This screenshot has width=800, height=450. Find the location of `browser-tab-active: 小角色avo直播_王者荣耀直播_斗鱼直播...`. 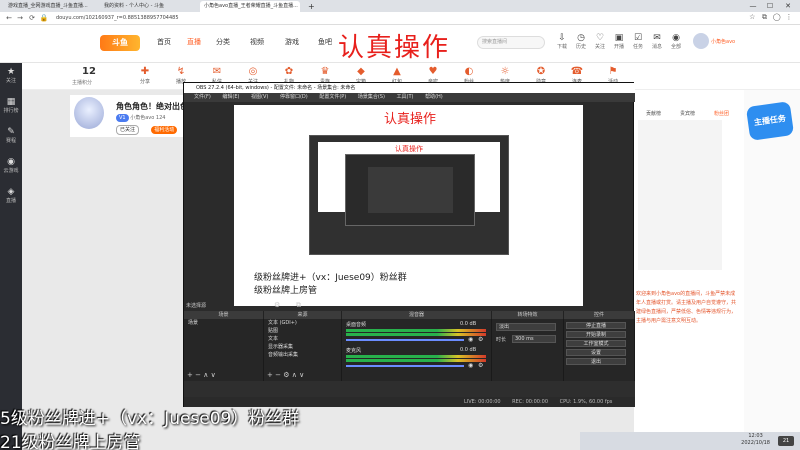

browser-tab-active: 小角色avo直播_王者荣耀直播_斗鱼直播... is located at coordinates (250, 6).